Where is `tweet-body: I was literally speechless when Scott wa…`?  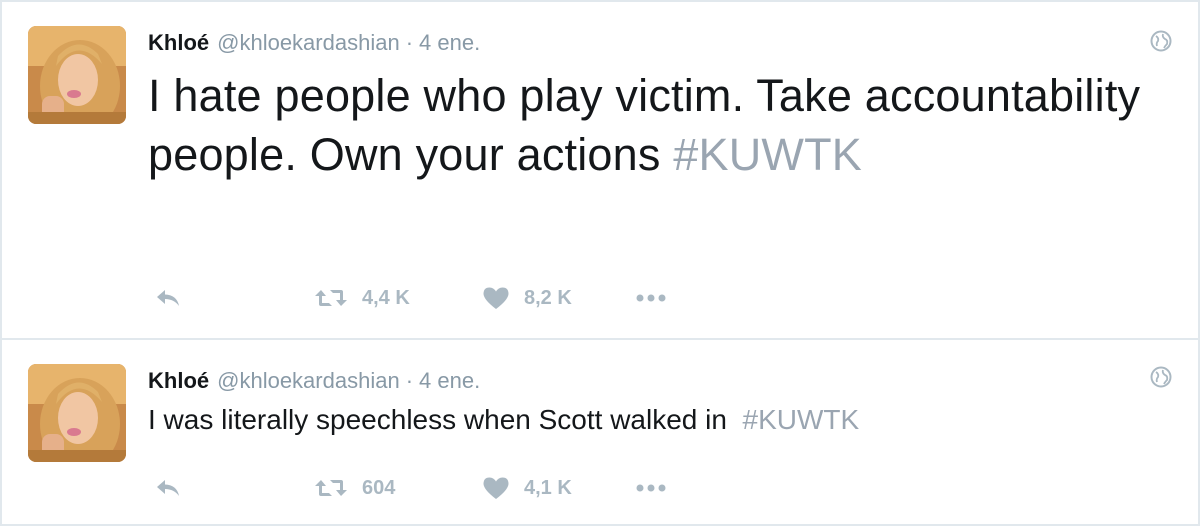 tweet-body: I was literally speechless when Scott wa… is located at coordinates (437, 419).